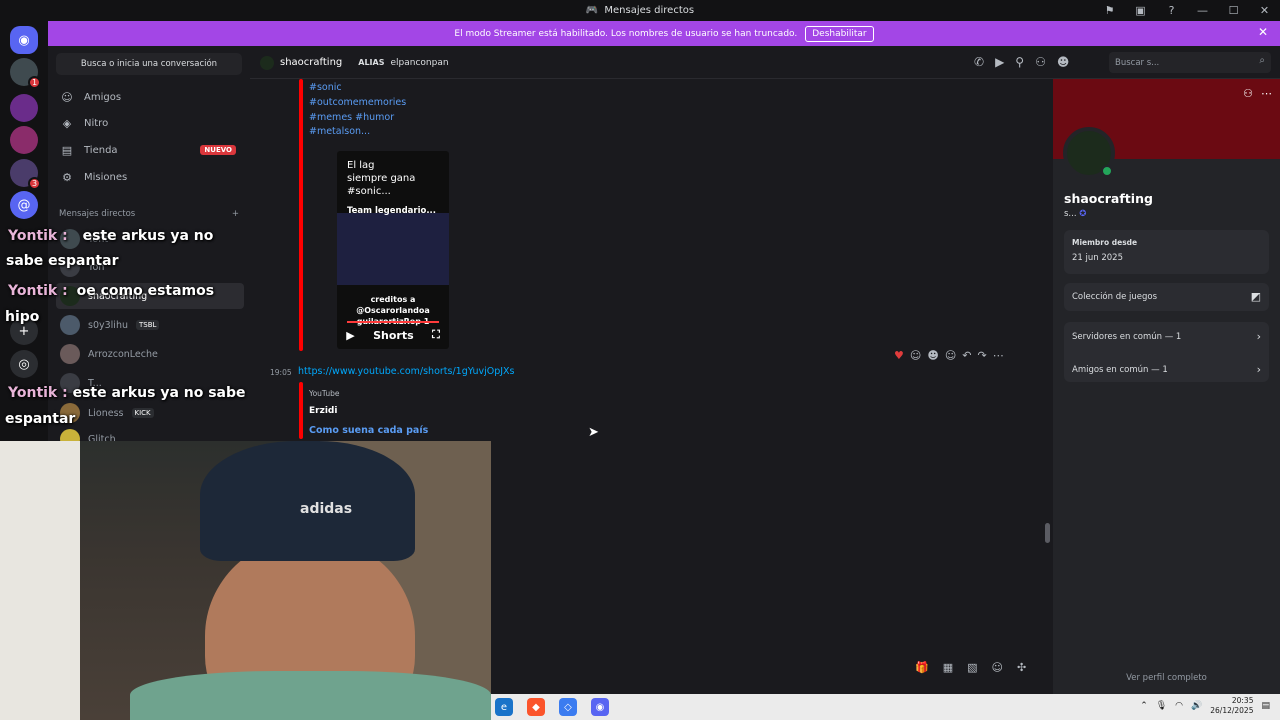 This screenshot has width=1280, height=720. What do you see at coordinates (350, 335) in the screenshot?
I see `play-icon: ▶` at bounding box center [350, 335].